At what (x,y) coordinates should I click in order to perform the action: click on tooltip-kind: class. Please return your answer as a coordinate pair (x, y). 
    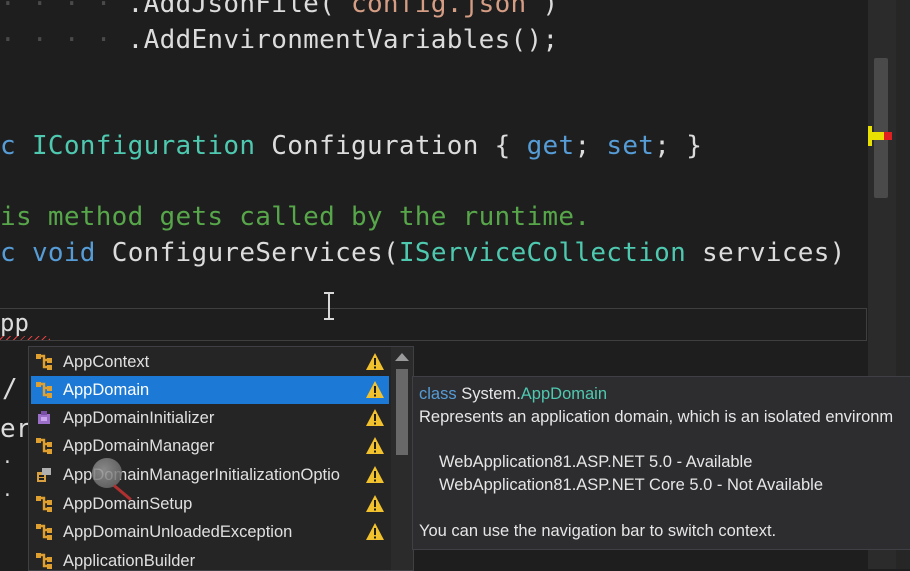
    Looking at the image, I should click on (438, 394).